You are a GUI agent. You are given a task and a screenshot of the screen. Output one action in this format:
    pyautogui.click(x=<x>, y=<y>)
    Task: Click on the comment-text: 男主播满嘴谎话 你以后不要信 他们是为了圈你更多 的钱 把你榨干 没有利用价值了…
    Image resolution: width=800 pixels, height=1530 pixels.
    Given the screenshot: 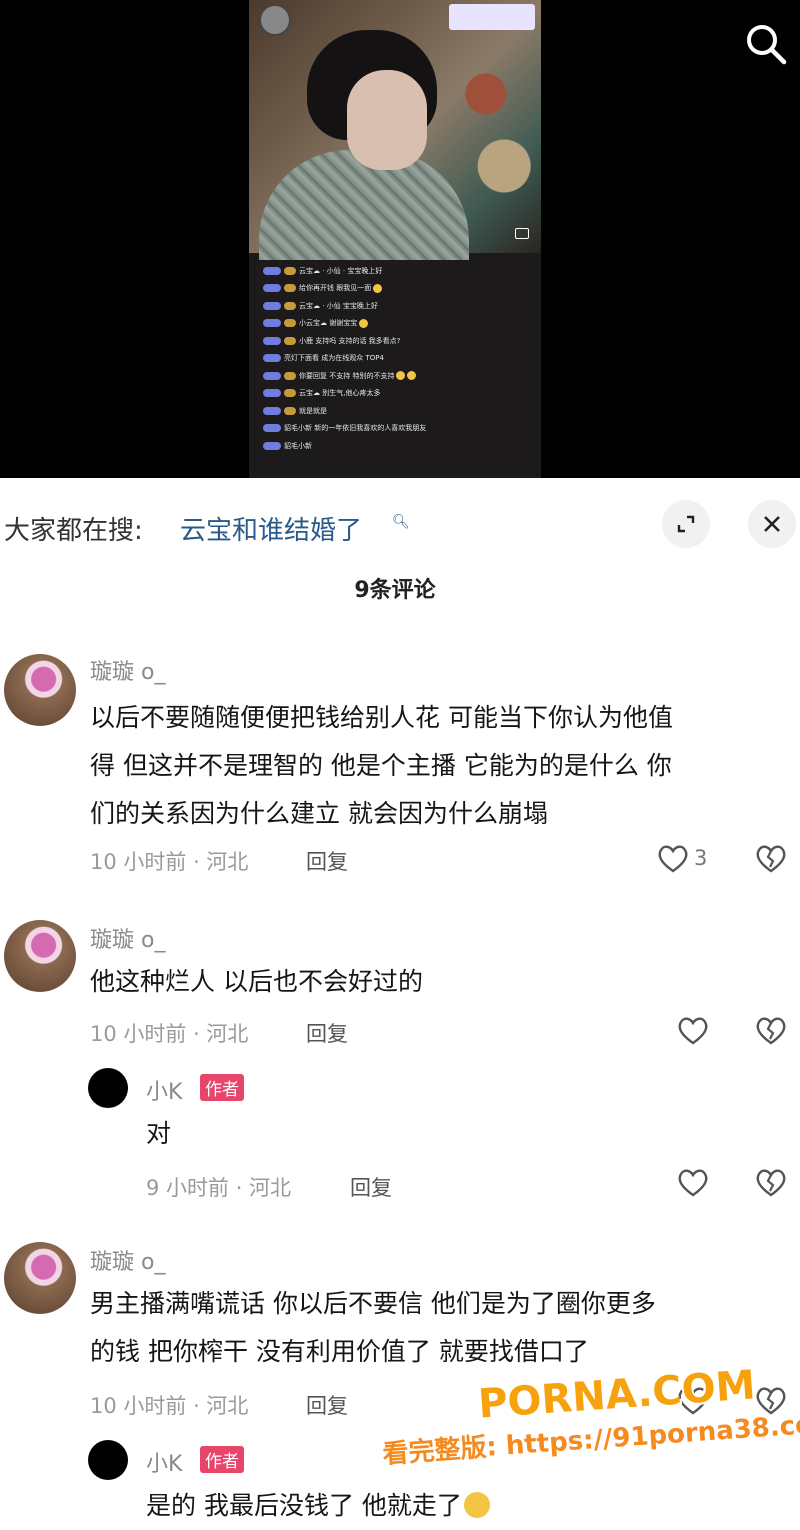 What is the action you would take?
    pyautogui.click(x=373, y=1327)
    